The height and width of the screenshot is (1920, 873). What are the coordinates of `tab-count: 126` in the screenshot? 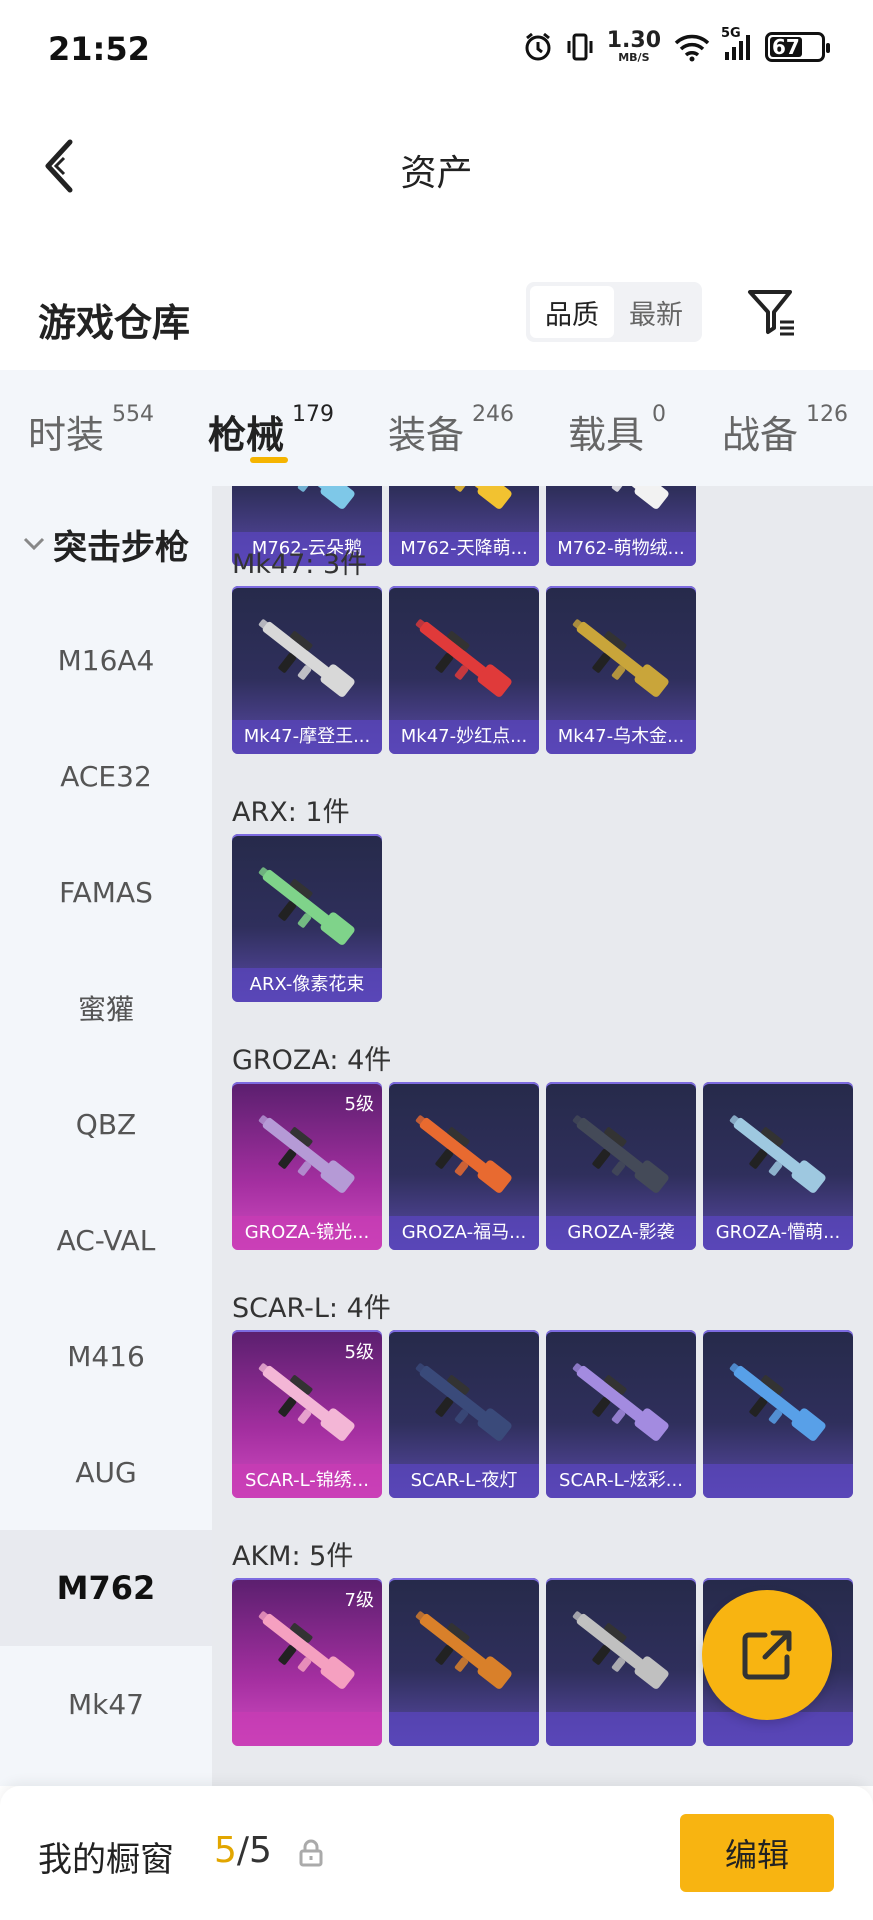 It's located at (827, 414).